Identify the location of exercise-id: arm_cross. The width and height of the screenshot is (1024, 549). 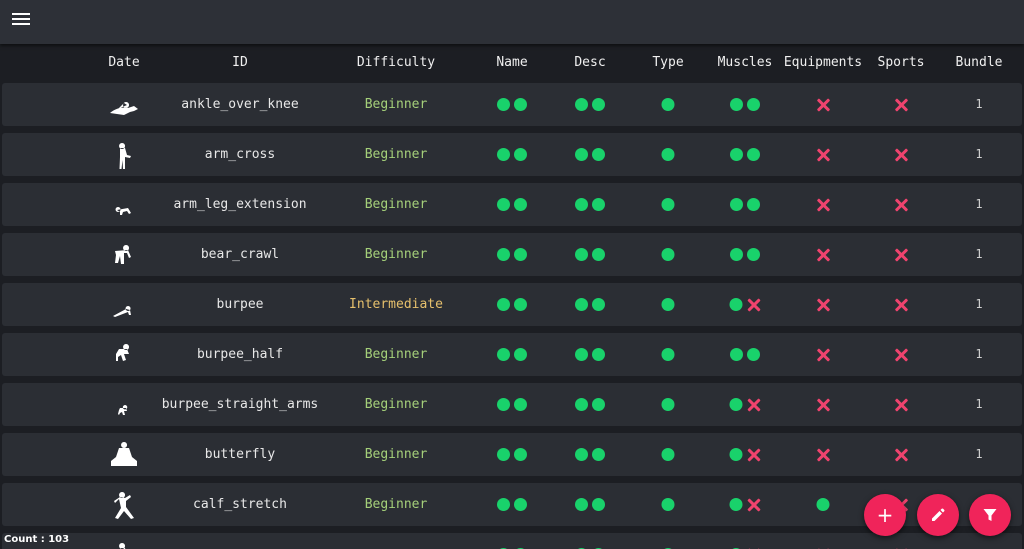
(240, 154).